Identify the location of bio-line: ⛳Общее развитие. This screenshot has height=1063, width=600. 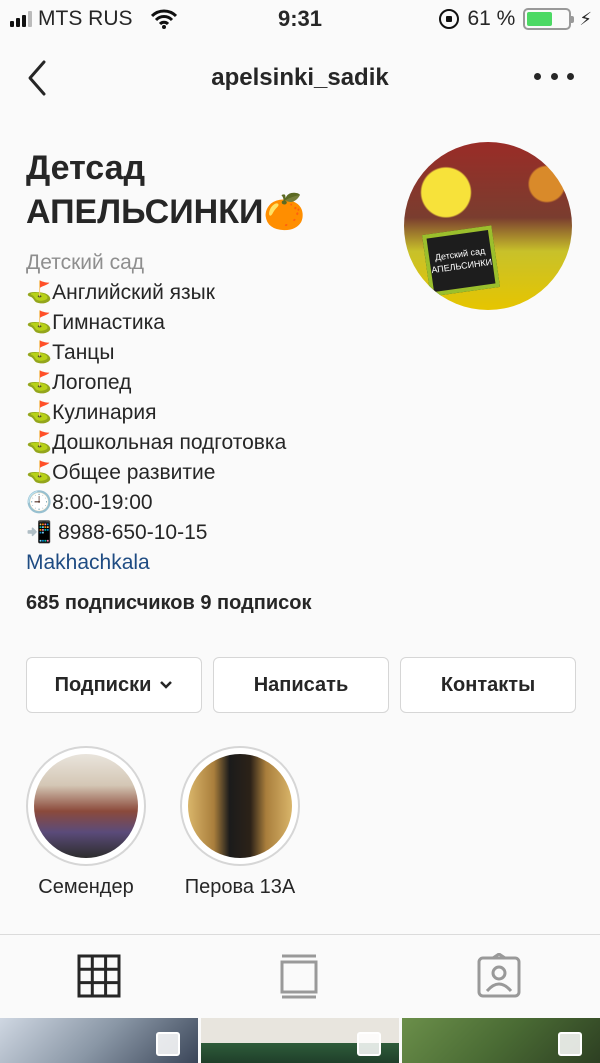
(121, 472).